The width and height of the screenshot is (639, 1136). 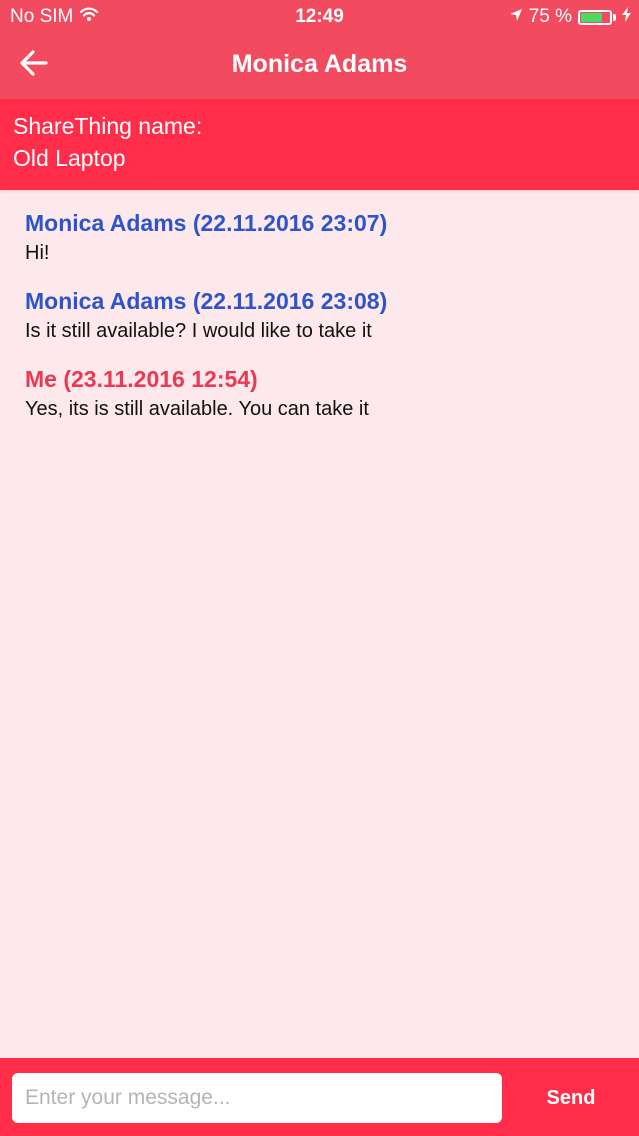 What do you see at coordinates (206, 223) in the screenshot?
I see `message-sender: Monica Adams (22.11.2016 23:07)` at bounding box center [206, 223].